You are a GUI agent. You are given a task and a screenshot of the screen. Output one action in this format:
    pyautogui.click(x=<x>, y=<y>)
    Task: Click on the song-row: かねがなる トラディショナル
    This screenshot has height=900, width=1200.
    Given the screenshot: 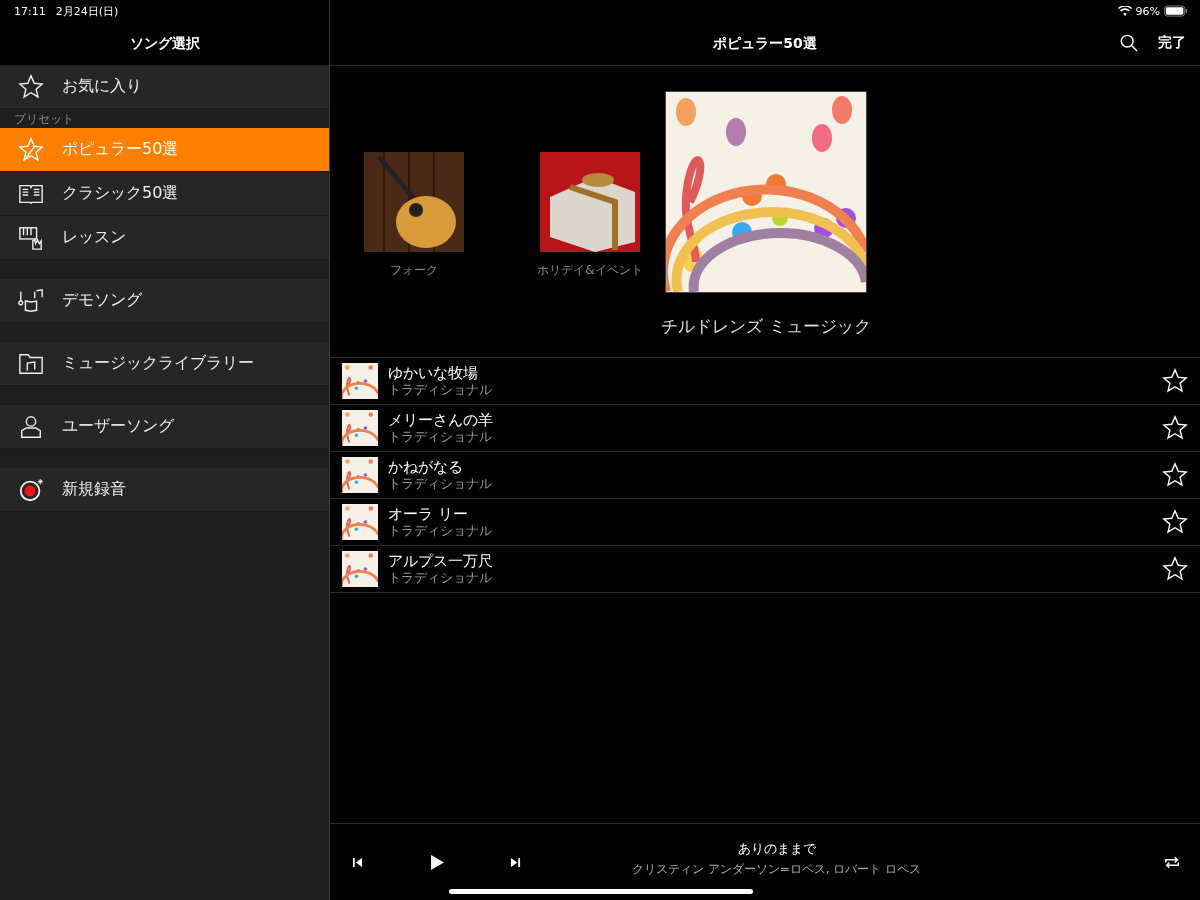 What is the action you would take?
    pyautogui.click(x=765, y=475)
    